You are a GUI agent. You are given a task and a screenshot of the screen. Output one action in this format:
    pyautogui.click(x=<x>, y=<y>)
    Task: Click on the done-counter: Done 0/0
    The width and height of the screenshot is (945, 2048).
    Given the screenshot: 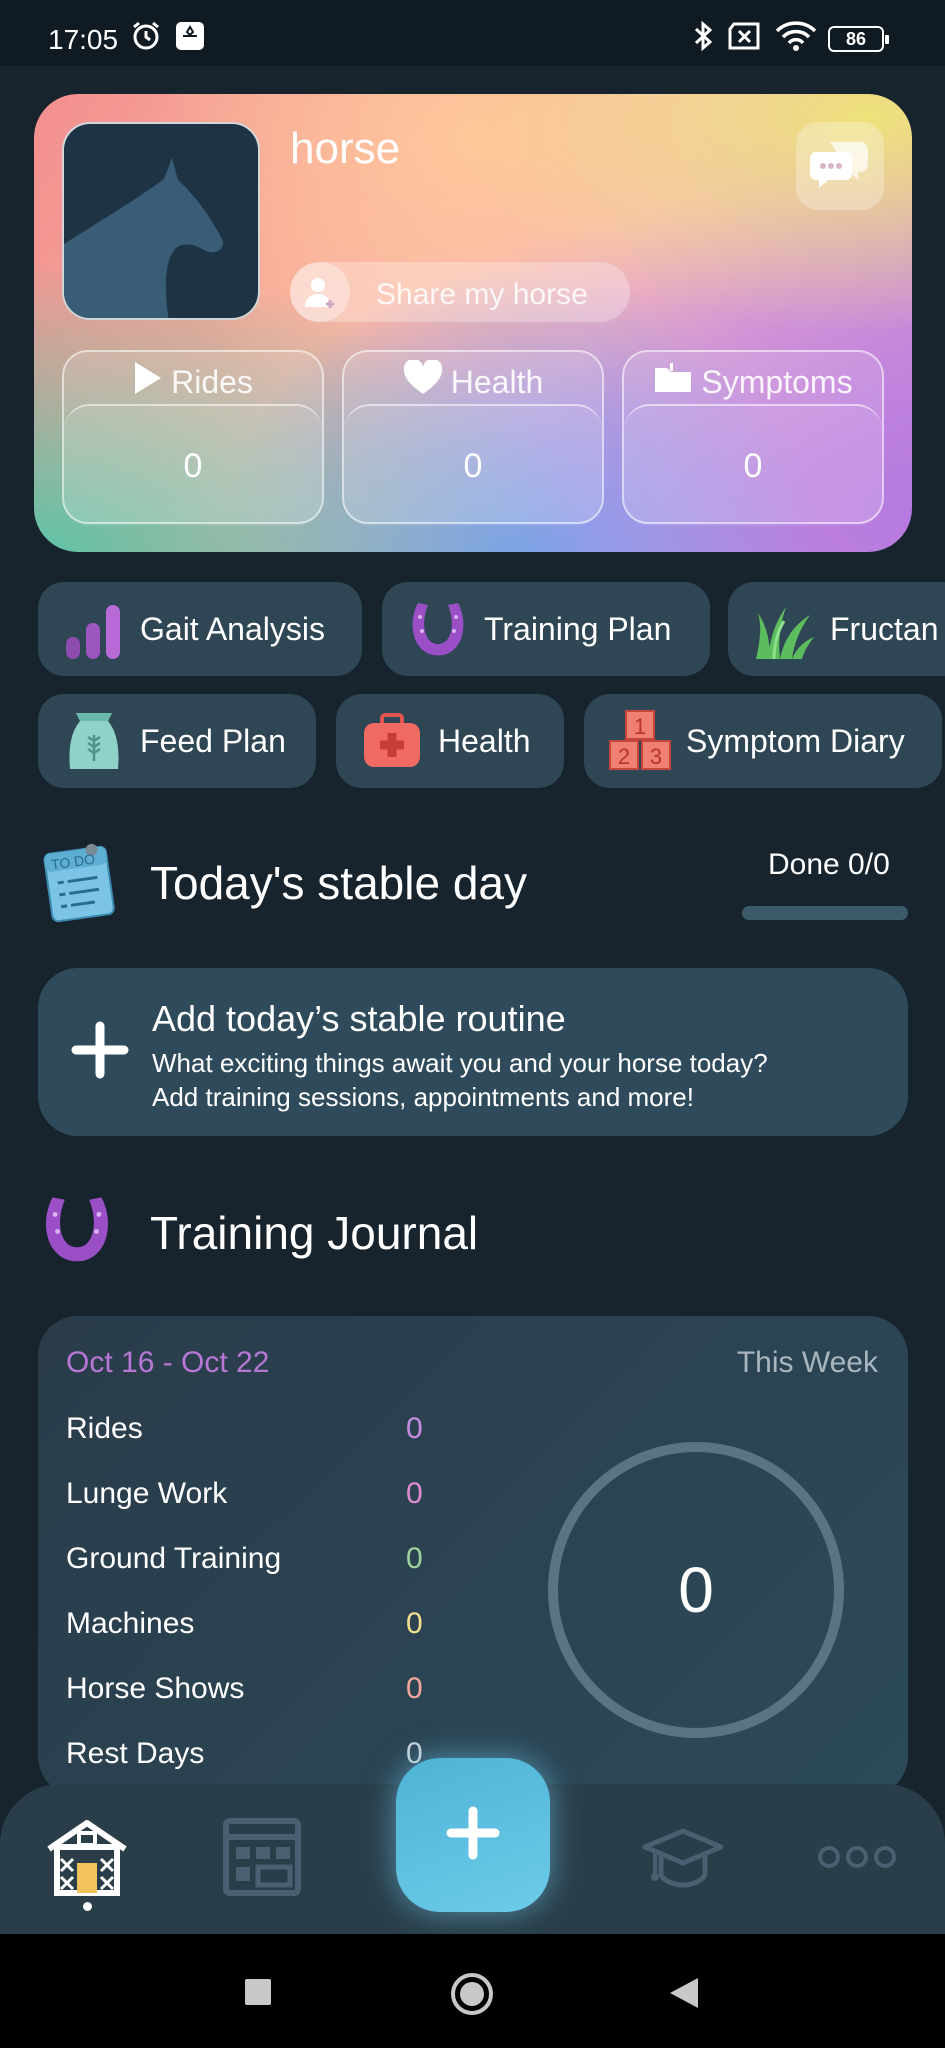 What is the action you would take?
    pyautogui.click(x=829, y=864)
    